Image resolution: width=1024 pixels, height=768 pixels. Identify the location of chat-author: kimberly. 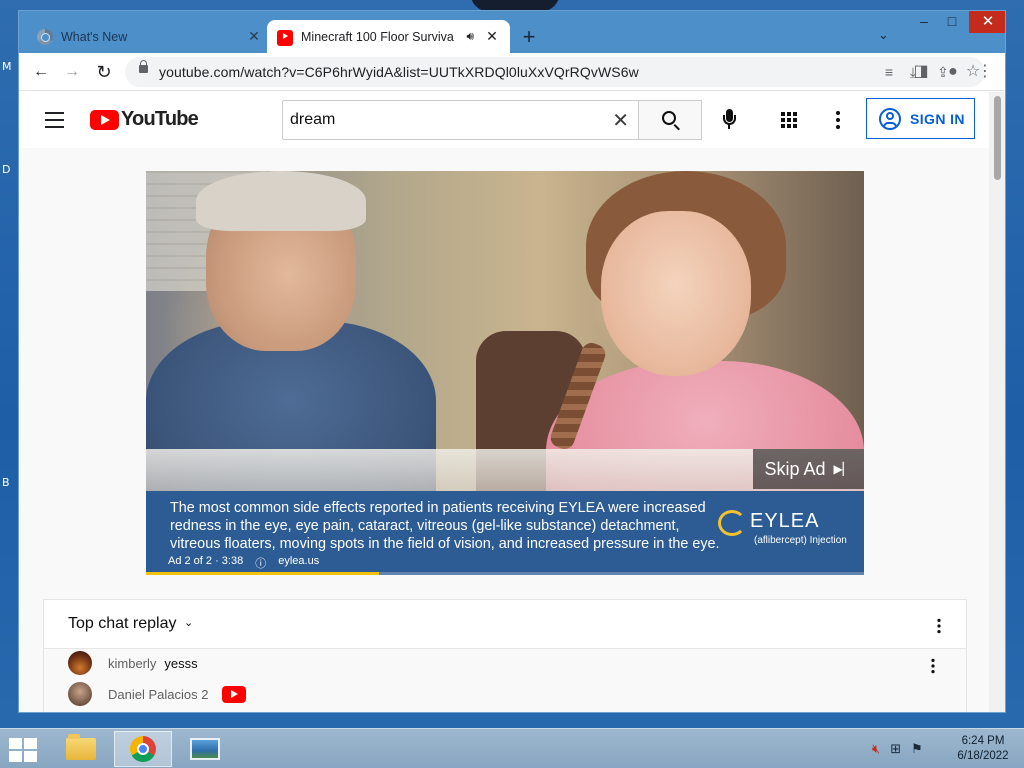
(132, 663).